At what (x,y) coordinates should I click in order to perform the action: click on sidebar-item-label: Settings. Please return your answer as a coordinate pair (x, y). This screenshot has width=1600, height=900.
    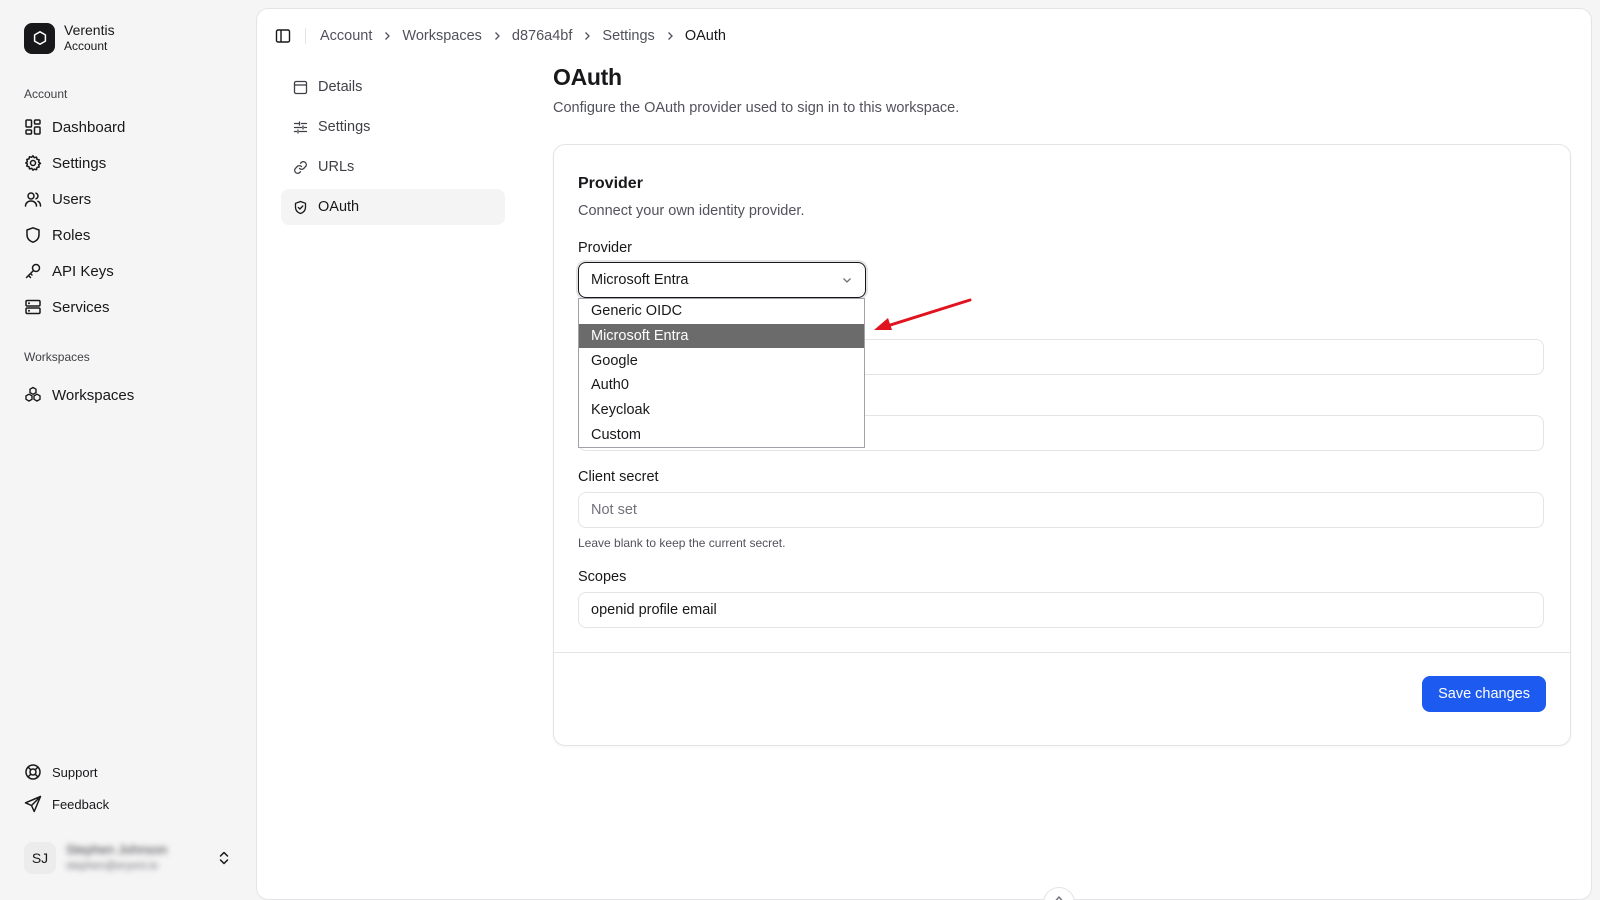
    Looking at the image, I should click on (79, 163).